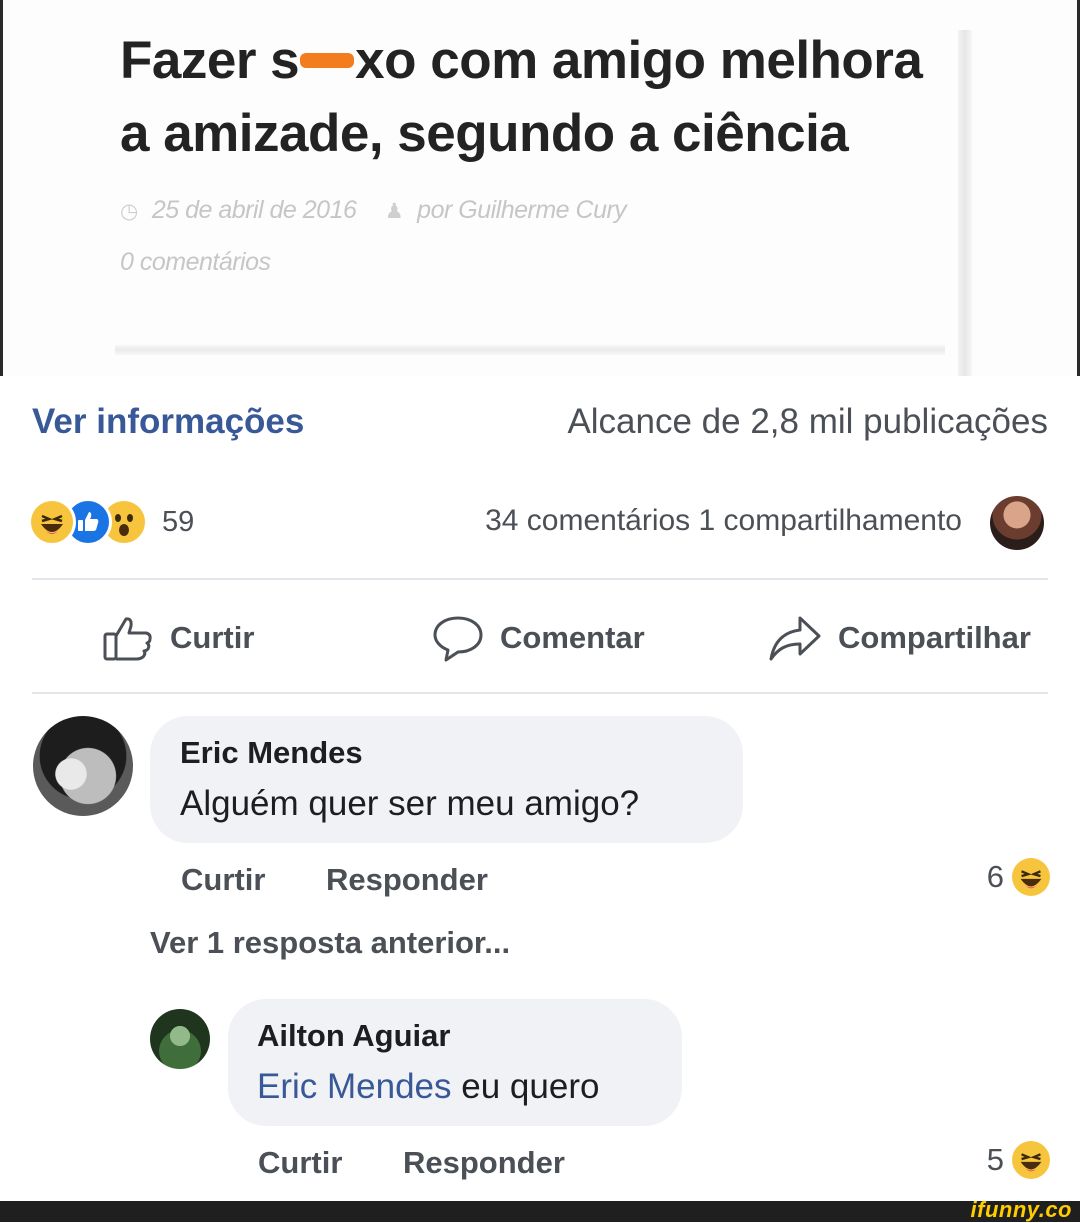  Describe the element at coordinates (373, 210) in the screenshot. I see `article-meta: ◷ 25 de abril de 2016 ♟ por Guilherme Cury` at that location.